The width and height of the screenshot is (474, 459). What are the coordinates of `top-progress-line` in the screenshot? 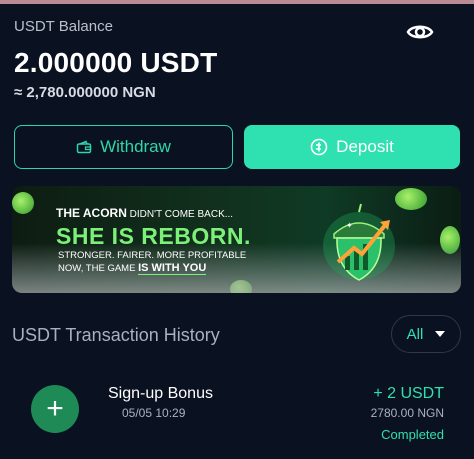 It's located at (237, 2).